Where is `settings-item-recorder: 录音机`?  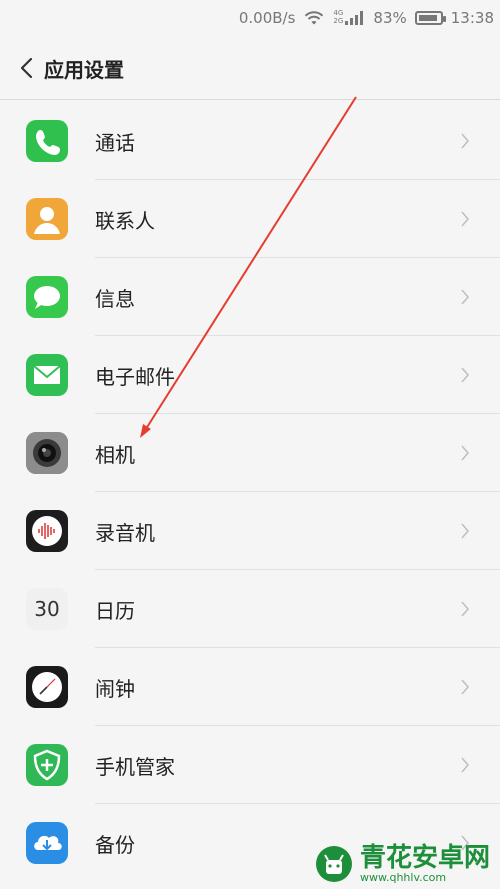
settings-item-recorder: 录音机 is located at coordinates (250, 531).